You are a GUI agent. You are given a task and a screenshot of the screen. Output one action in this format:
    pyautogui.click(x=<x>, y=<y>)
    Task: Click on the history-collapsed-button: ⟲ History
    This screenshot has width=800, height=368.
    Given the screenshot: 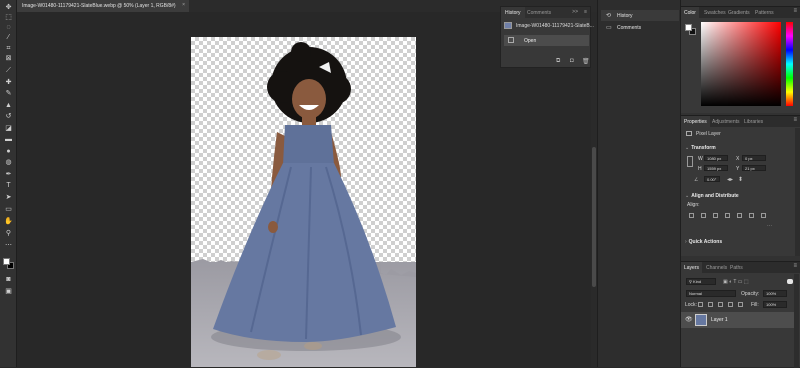 What is the action you would take?
    pyautogui.click(x=640, y=15)
    